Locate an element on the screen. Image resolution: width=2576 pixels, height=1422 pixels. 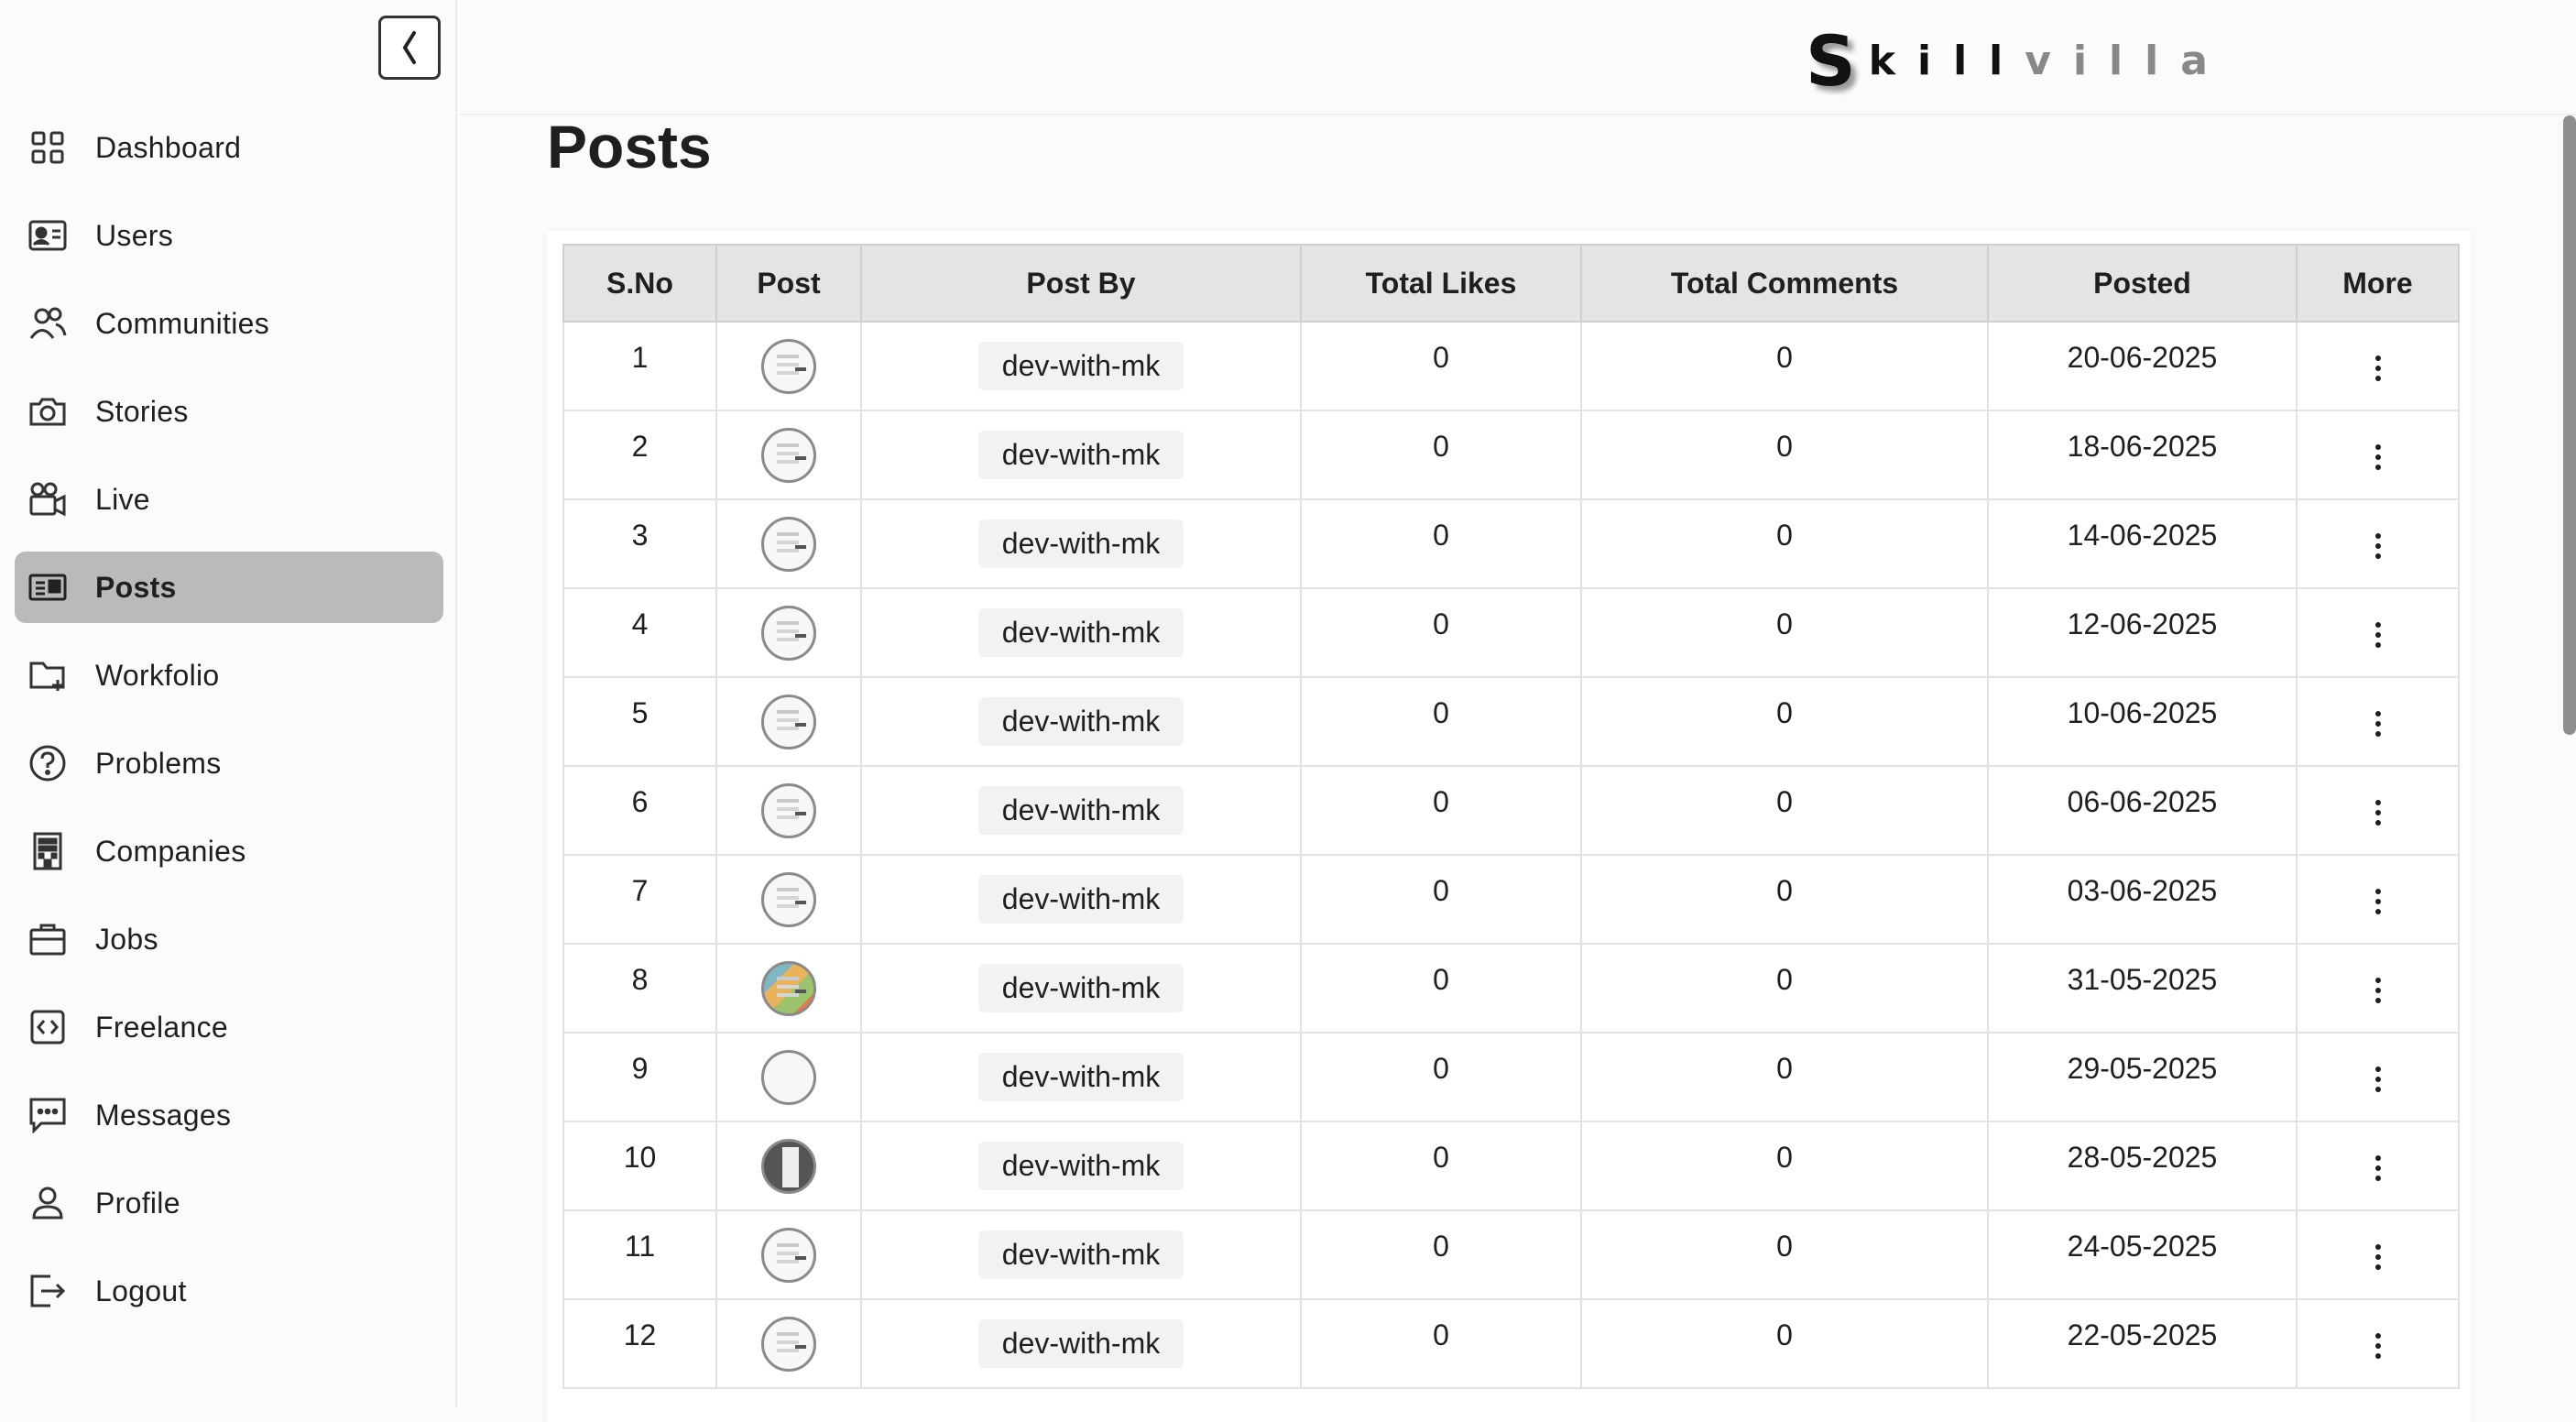
sidebar-item-stories: Stories is located at coordinates (229, 411).